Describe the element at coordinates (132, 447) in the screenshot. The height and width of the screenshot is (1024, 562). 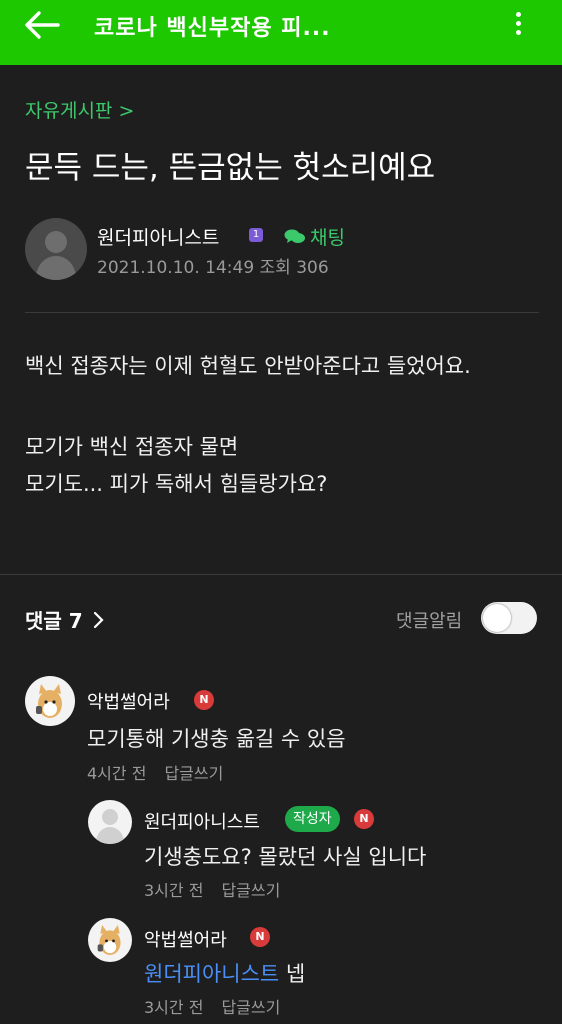
I see `post-body-line: 모기가 백신 접종자 물면` at that location.